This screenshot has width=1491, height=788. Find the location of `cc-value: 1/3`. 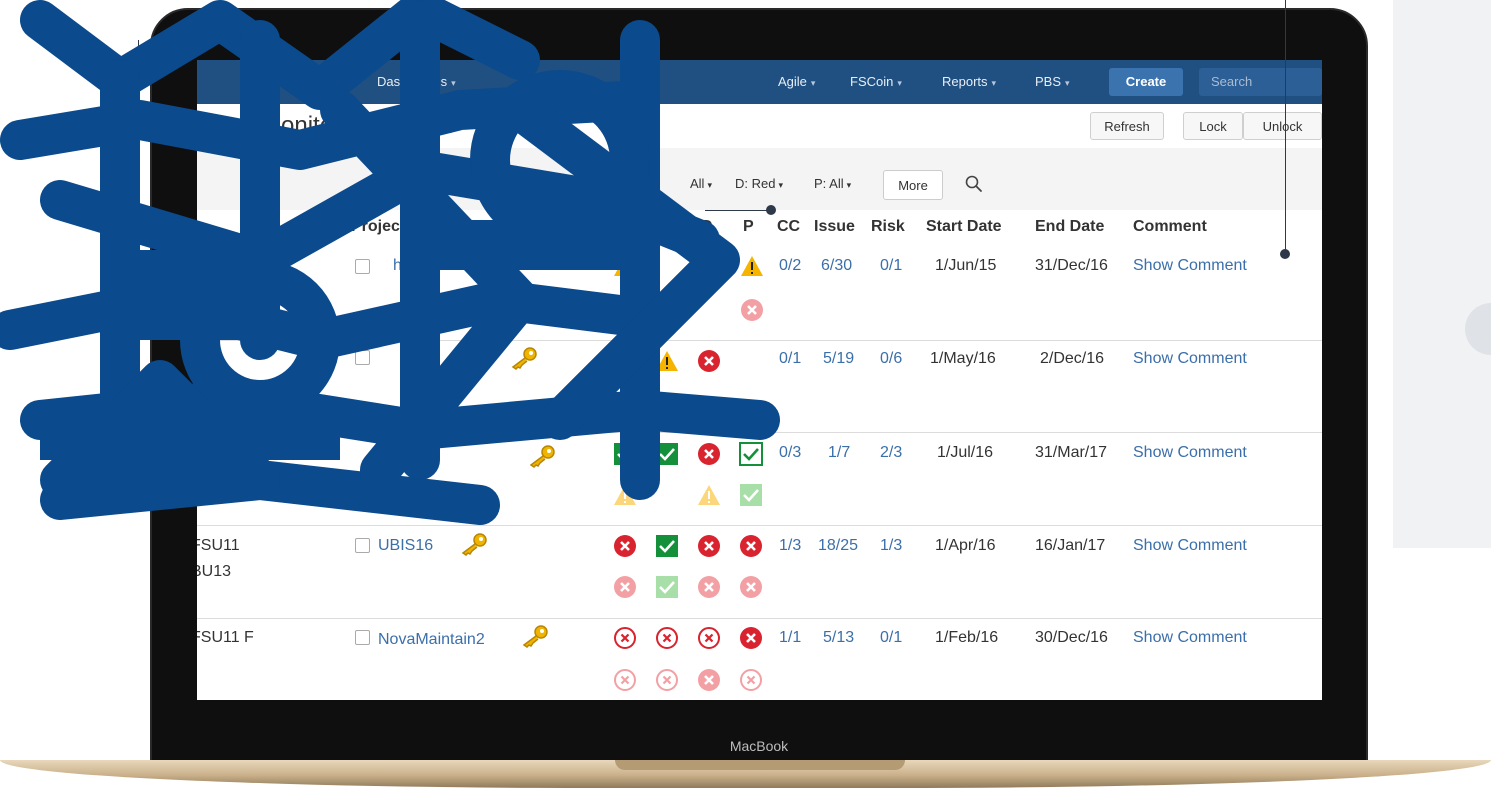

cc-value: 1/3 is located at coordinates (790, 546).